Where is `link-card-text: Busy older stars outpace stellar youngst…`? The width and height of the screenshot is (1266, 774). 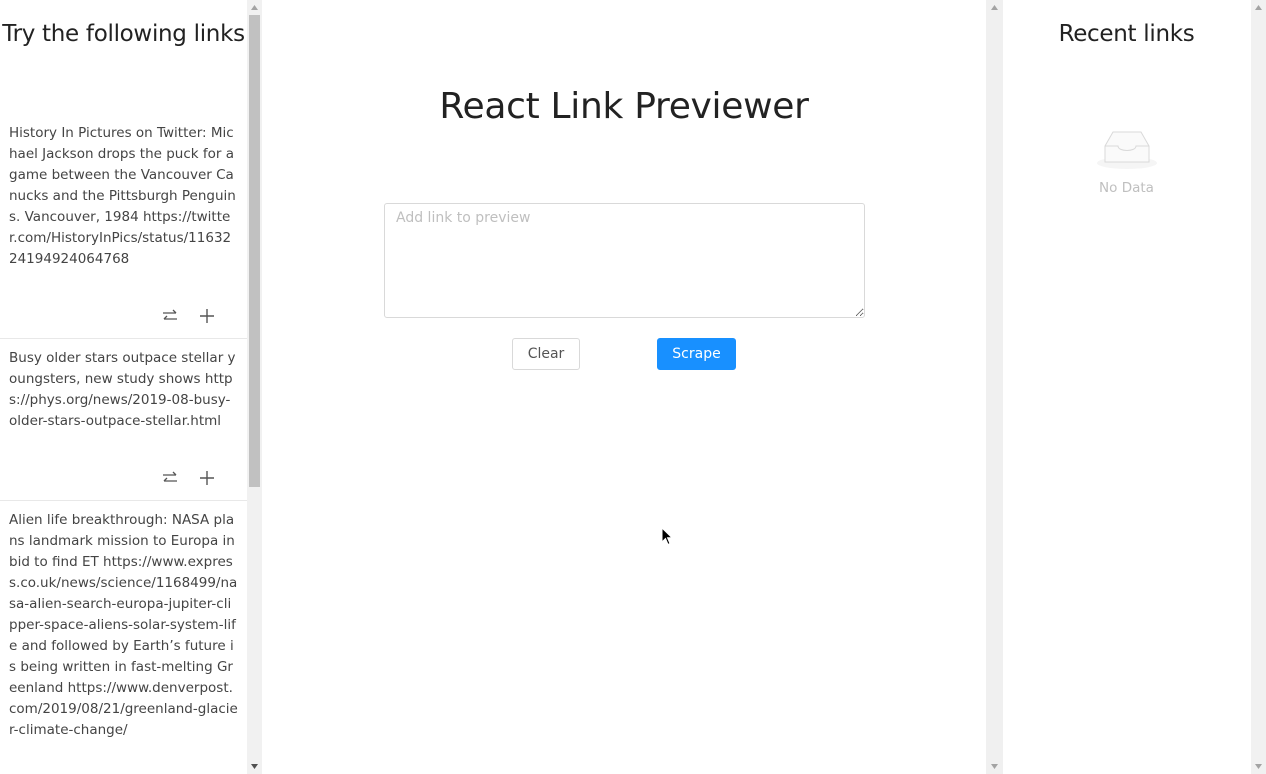
link-card-text: Busy older stars outpace stellar youngst… is located at coordinates (122, 389).